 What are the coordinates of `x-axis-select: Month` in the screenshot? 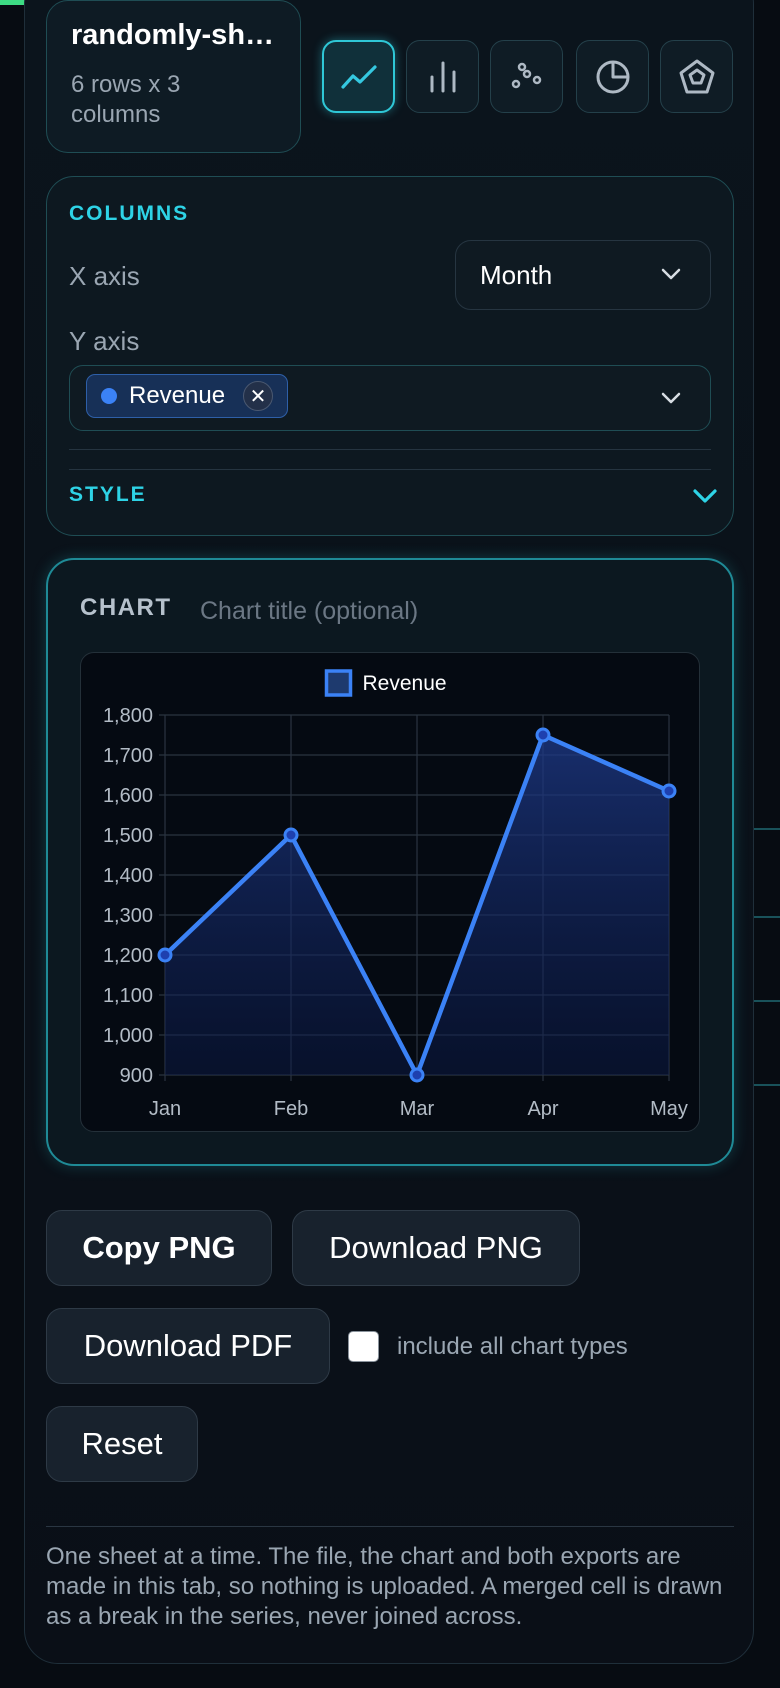 It's located at (583, 275).